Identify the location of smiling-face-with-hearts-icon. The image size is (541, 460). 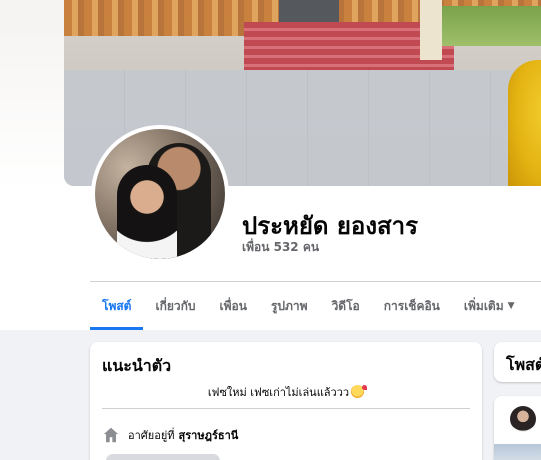
(359, 391).